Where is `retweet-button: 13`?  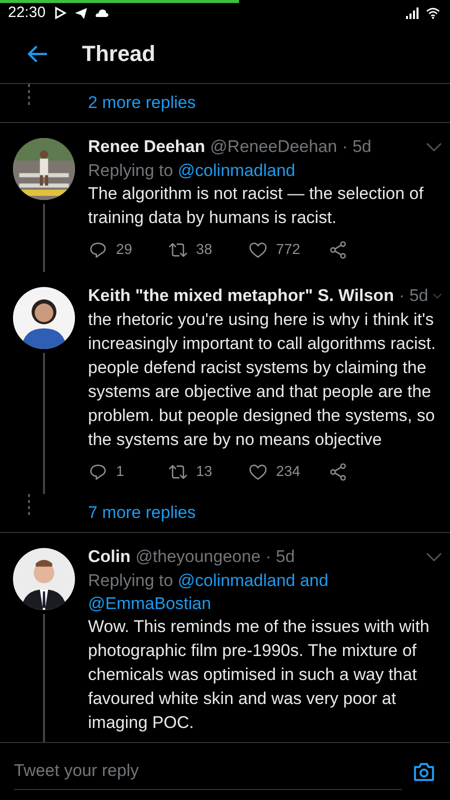 retweet-button: 13 is located at coordinates (208, 472).